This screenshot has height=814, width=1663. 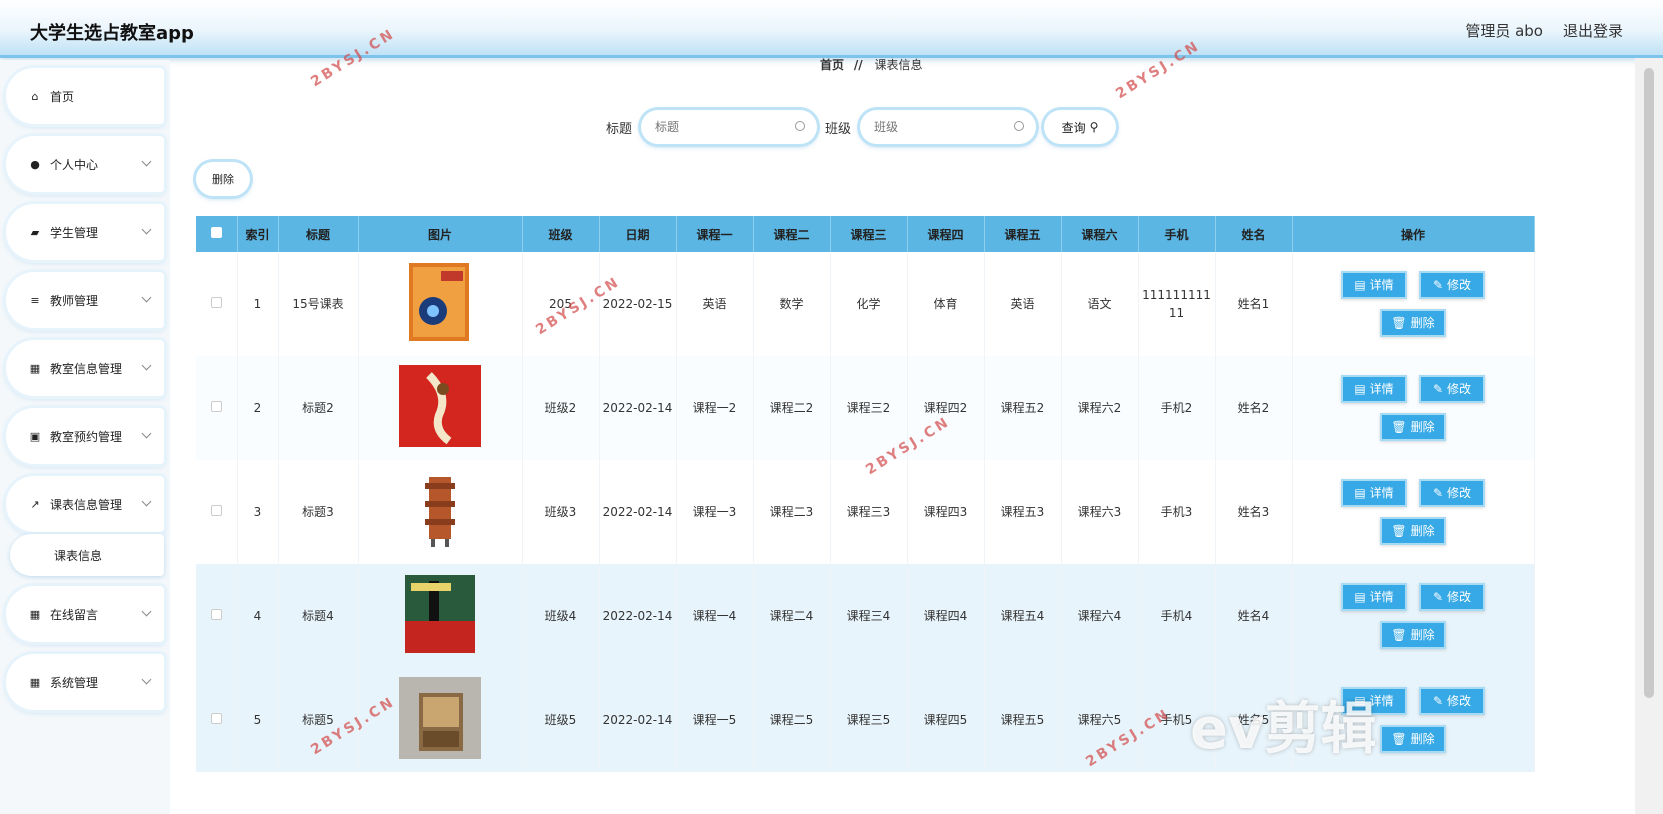 What do you see at coordinates (1177, 512) in the screenshot?
I see `phone-cell: 手机3` at bounding box center [1177, 512].